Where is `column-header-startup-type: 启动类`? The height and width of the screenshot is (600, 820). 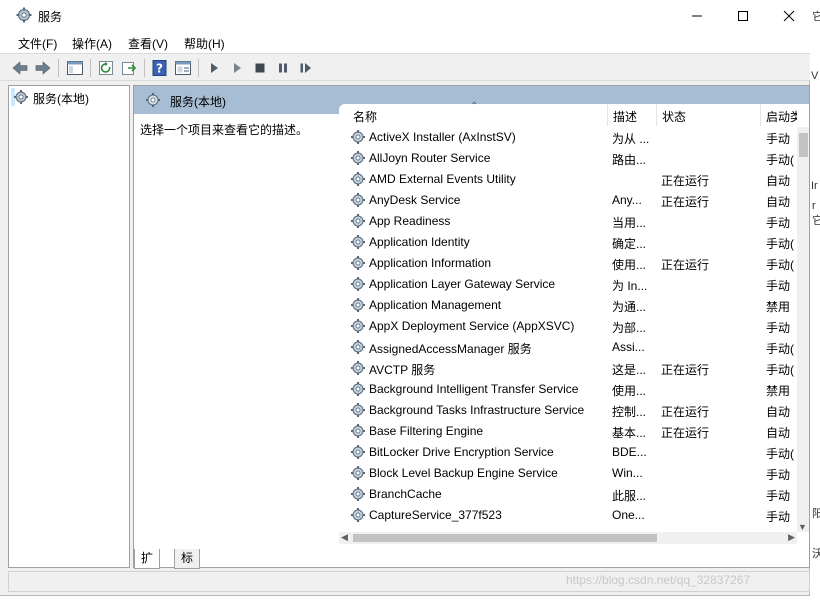
column-header-startup-type: 启动类 is located at coordinates (781, 116).